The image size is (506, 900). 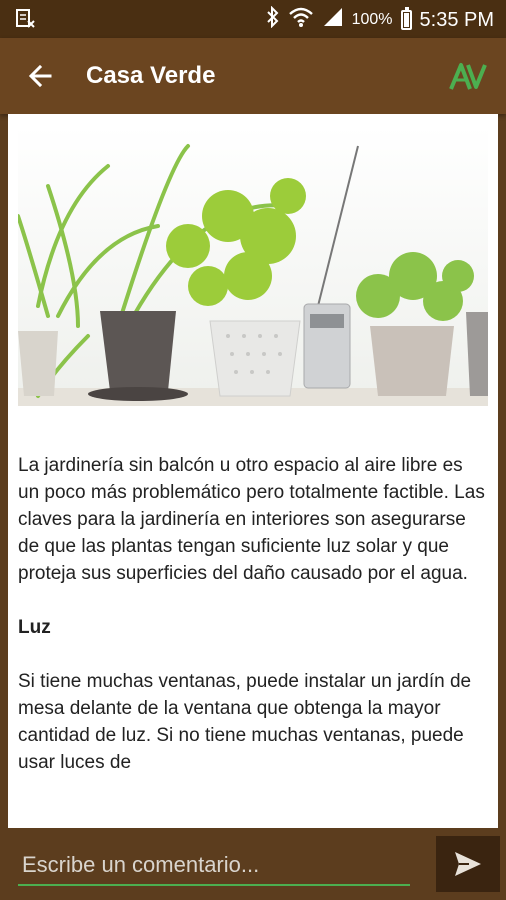 What do you see at coordinates (253, 76) in the screenshot?
I see `app-bar: Casa Verde` at bounding box center [253, 76].